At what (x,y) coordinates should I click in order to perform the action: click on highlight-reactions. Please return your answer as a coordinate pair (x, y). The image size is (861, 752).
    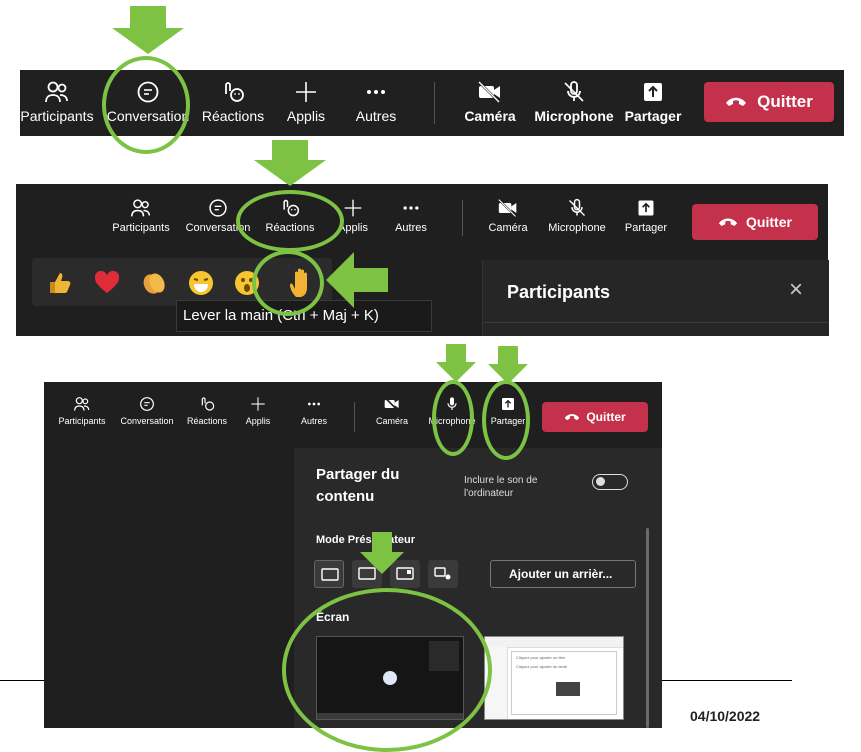
    Looking at the image, I should click on (290, 221).